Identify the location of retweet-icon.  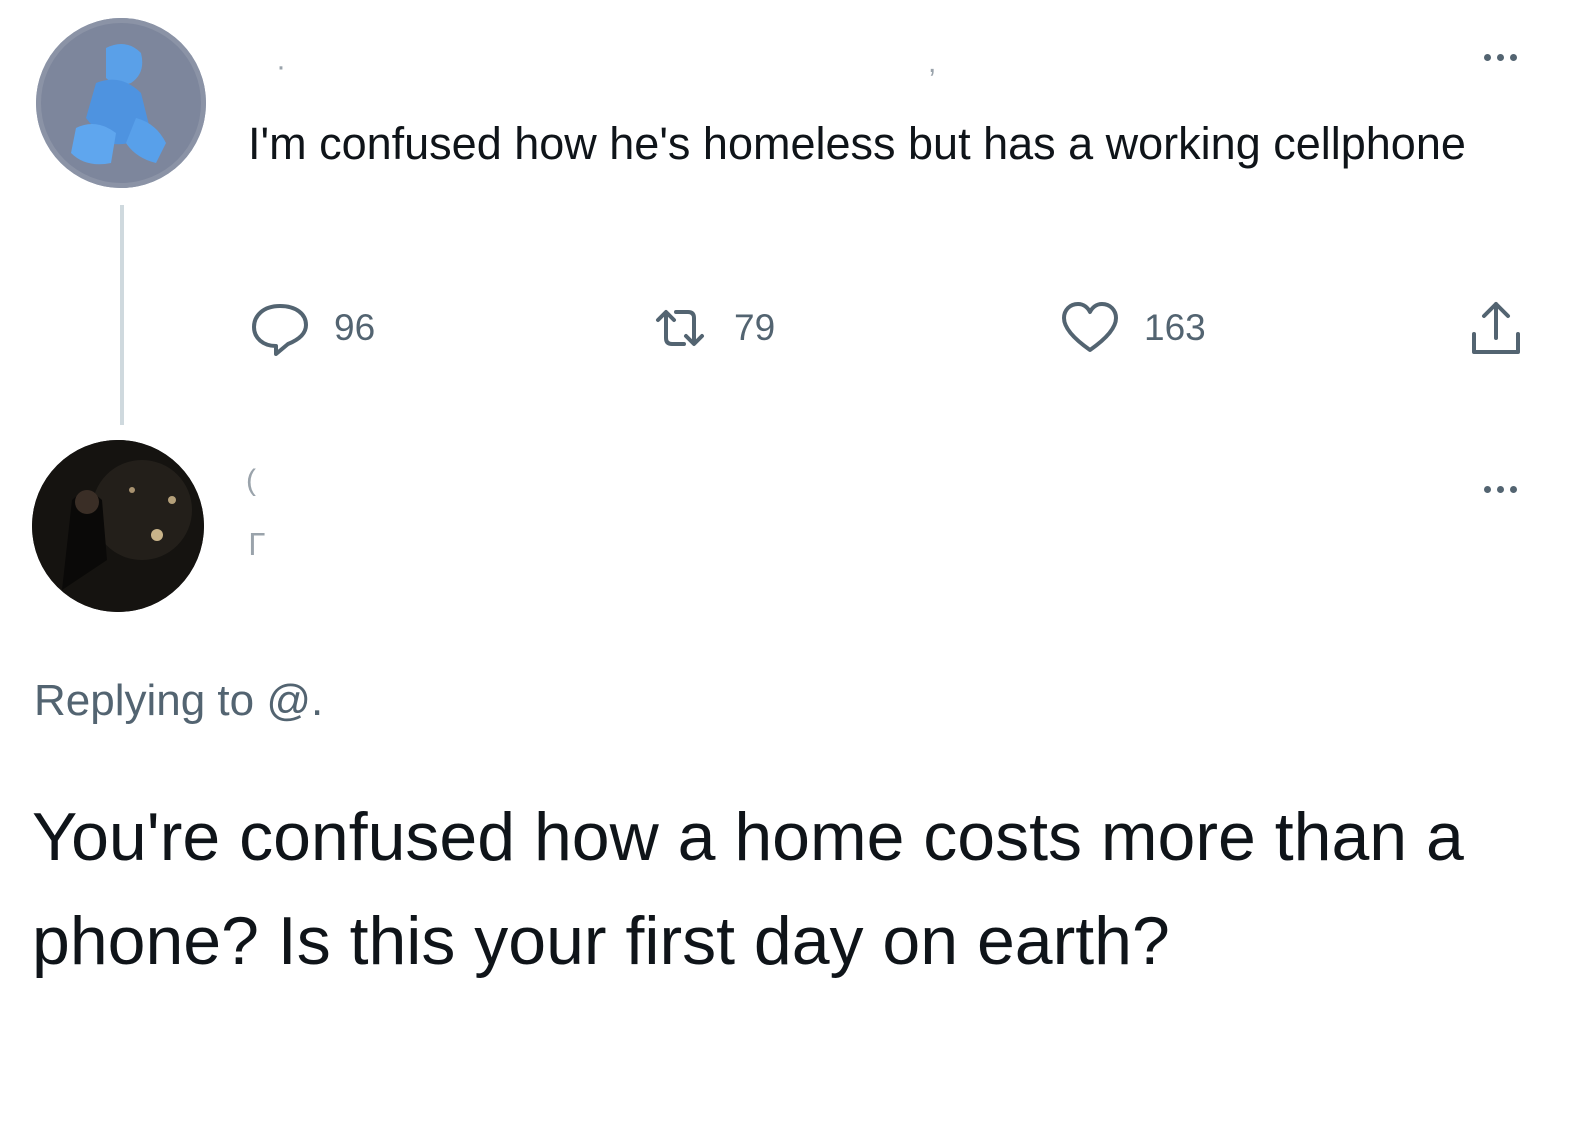
(680, 328).